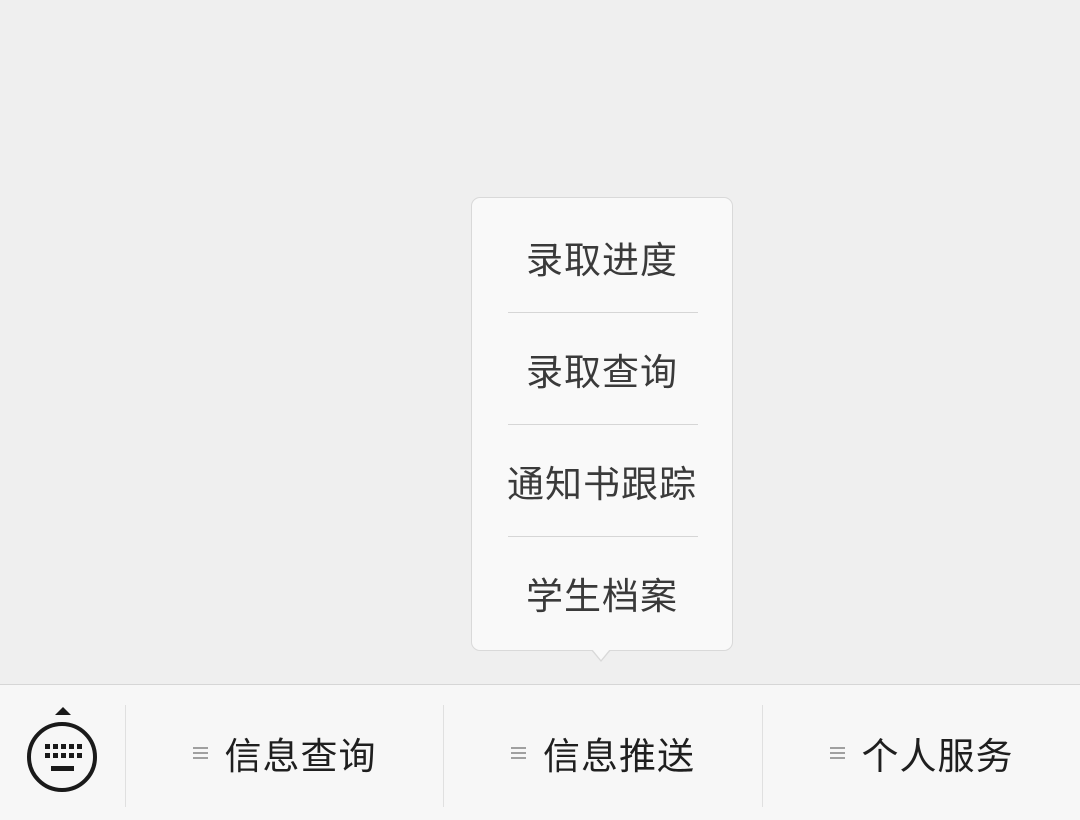 This screenshot has height=820, width=1080. What do you see at coordinates (602, 596) in the screenshot?
I see `submenu-item-label: 学生档案` at bounding box center [602, 596].